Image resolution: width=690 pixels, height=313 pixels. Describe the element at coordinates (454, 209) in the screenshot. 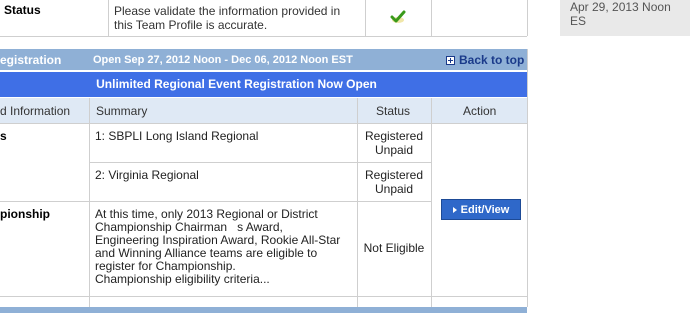

I see `play-arrow-icon` at that location.